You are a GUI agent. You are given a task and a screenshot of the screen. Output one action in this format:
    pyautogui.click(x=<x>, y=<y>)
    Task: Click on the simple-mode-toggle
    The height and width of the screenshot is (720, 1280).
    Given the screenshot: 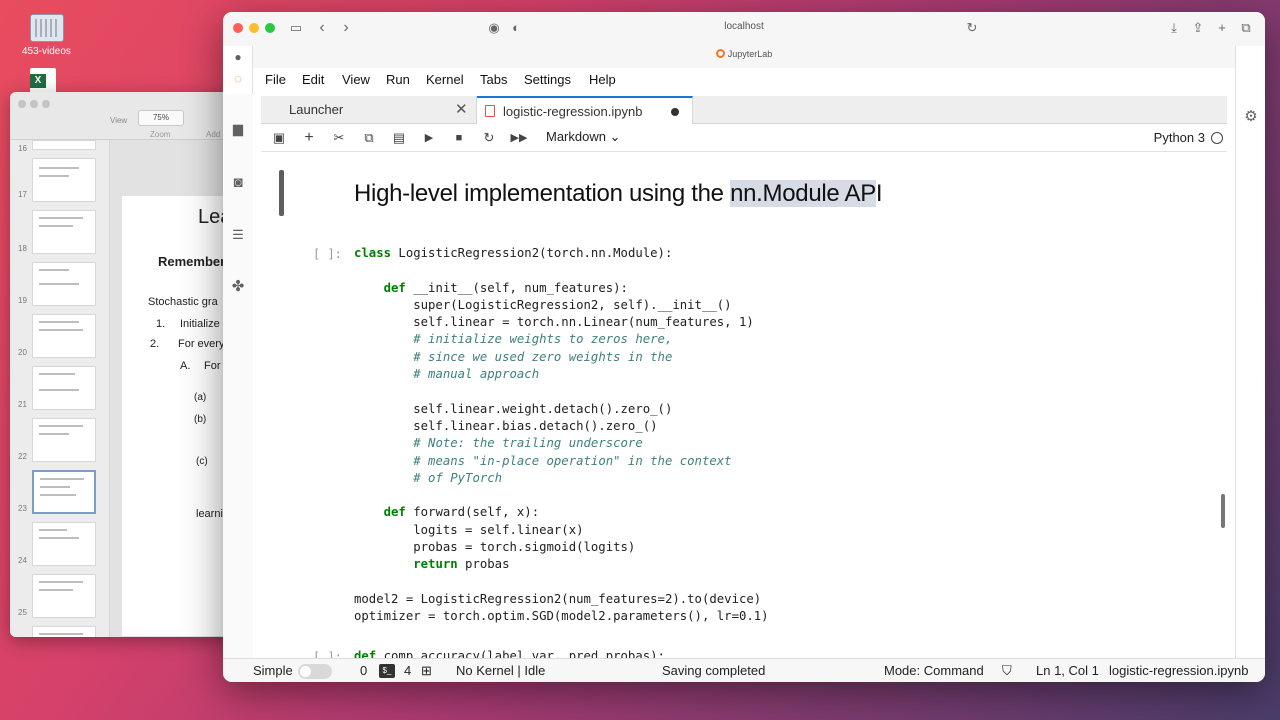 What is the action you would take?
    pyautogui.click(x=315, y=671)
    